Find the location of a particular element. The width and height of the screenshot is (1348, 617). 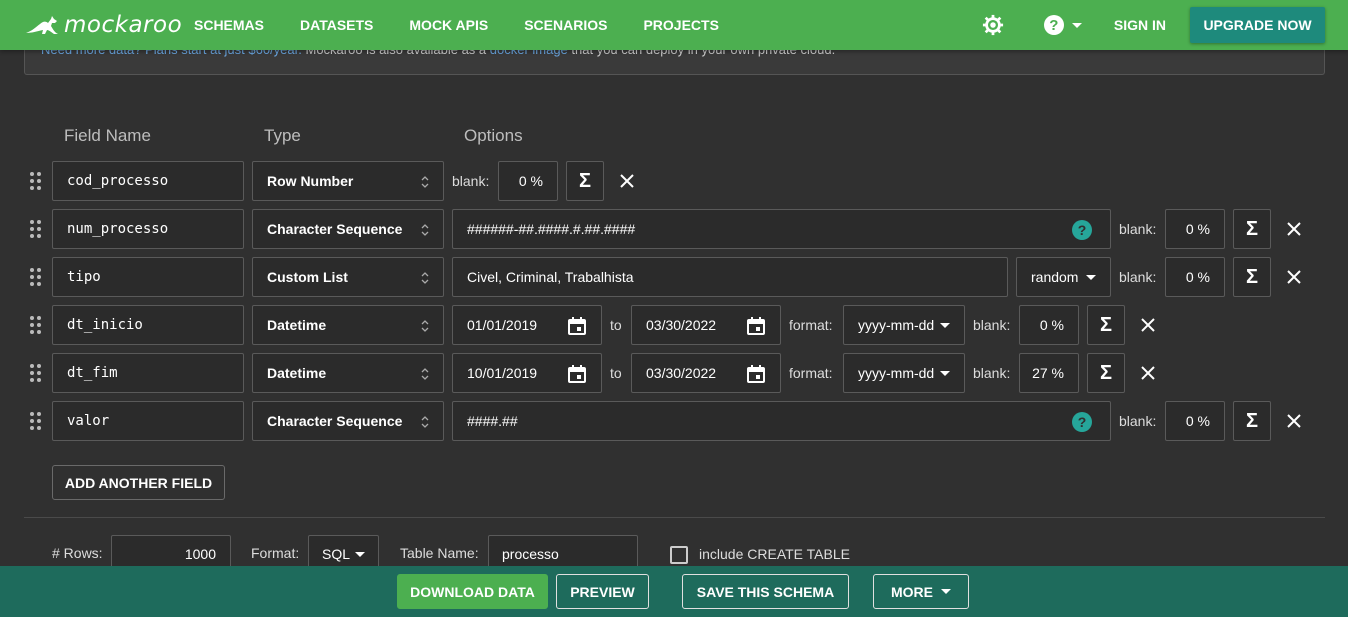

field-type-select: Row Number is located at coordinates (348, 181).